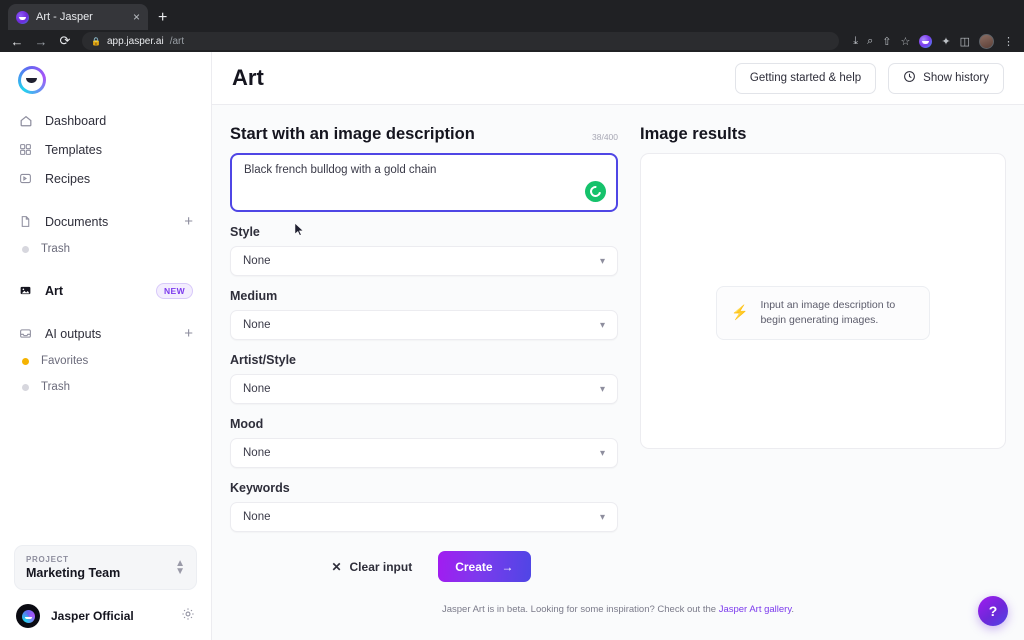 Image resolution: width=1024 pixels, height=640 pixels. I want to click on prompt-textarea: Black french bulldog with a gold chain, so click(424, 182).